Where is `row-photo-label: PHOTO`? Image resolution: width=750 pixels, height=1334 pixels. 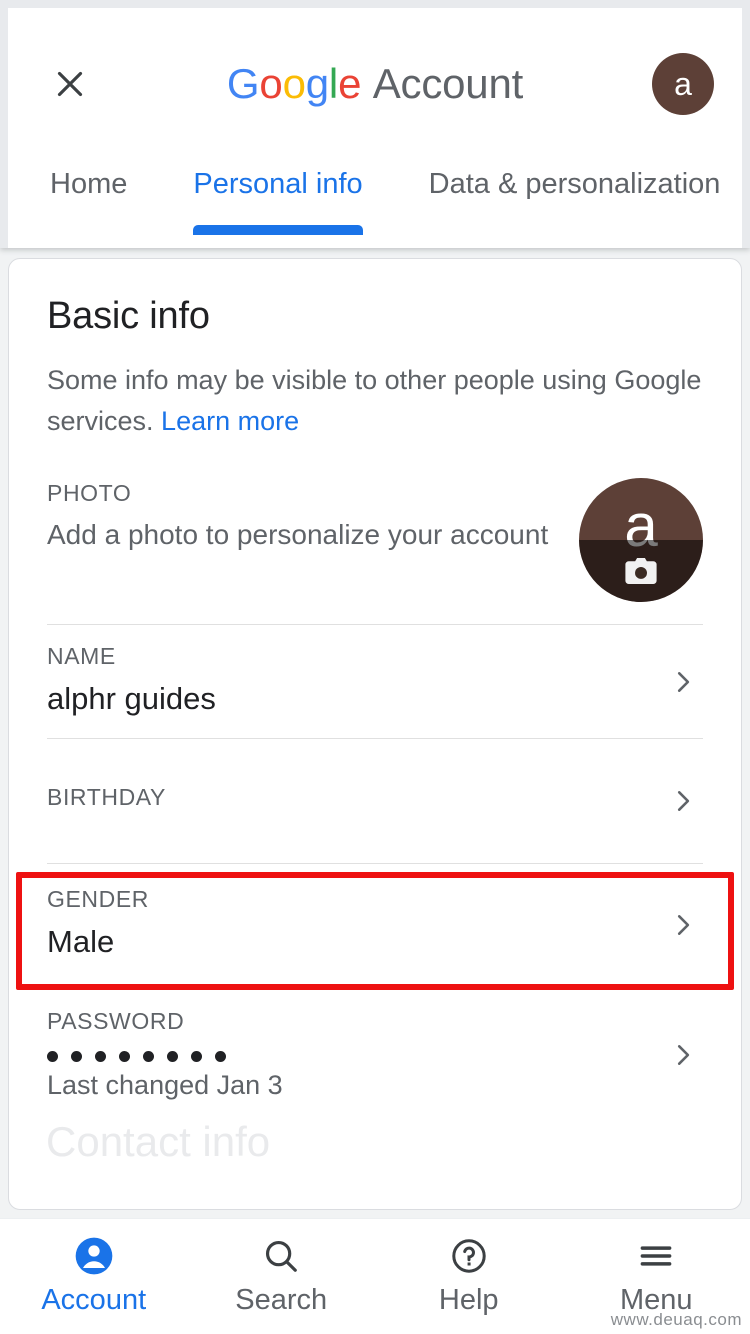 row-photo-label: PHOTO is located at coordinates (89, 493).